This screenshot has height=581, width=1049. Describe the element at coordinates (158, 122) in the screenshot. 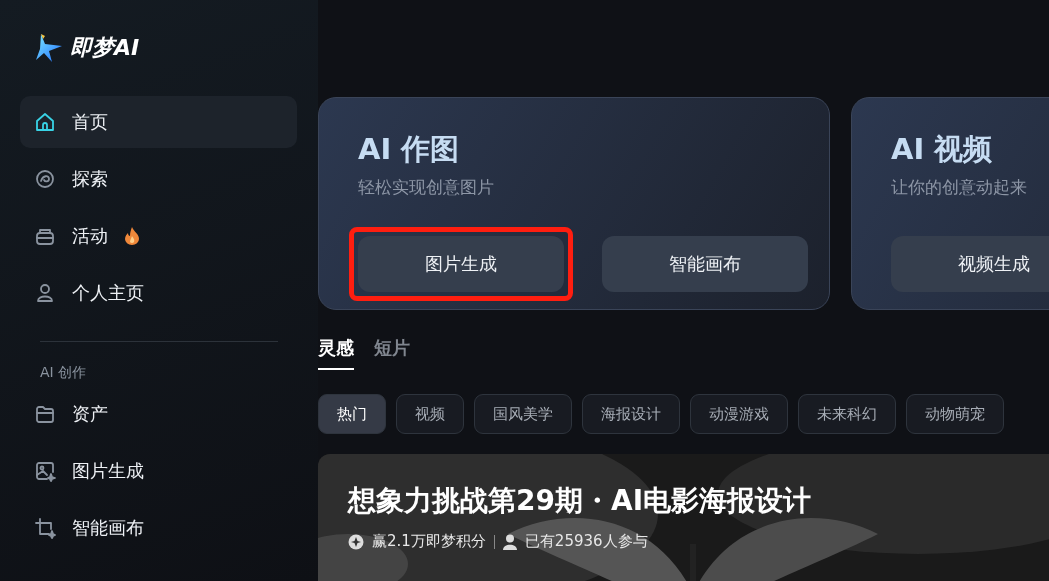

I see `sidebar-item: 首页` at that location.